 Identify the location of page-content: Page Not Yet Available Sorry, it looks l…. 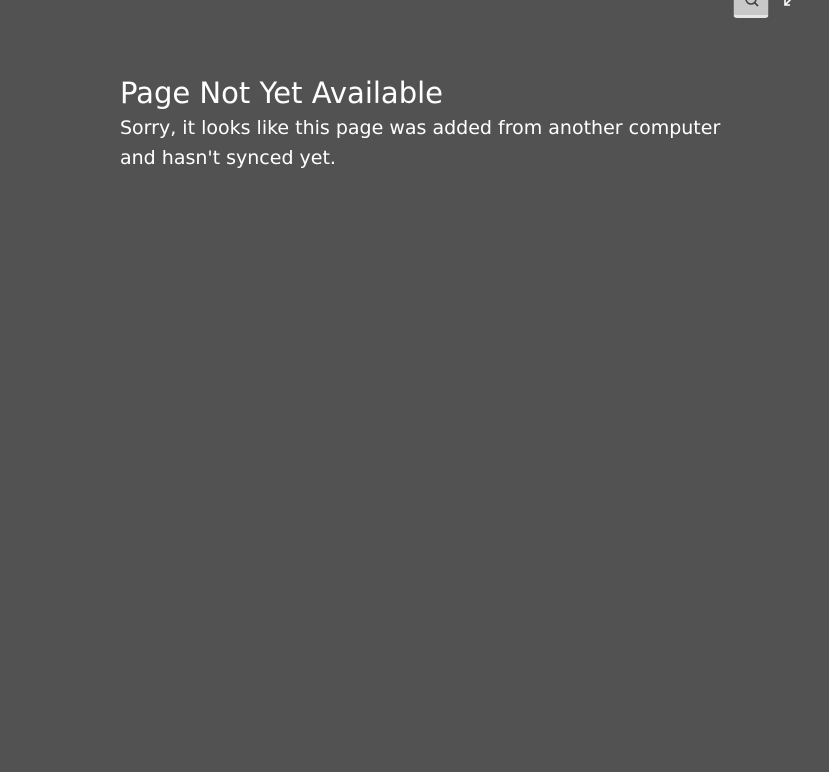
(440, 124).